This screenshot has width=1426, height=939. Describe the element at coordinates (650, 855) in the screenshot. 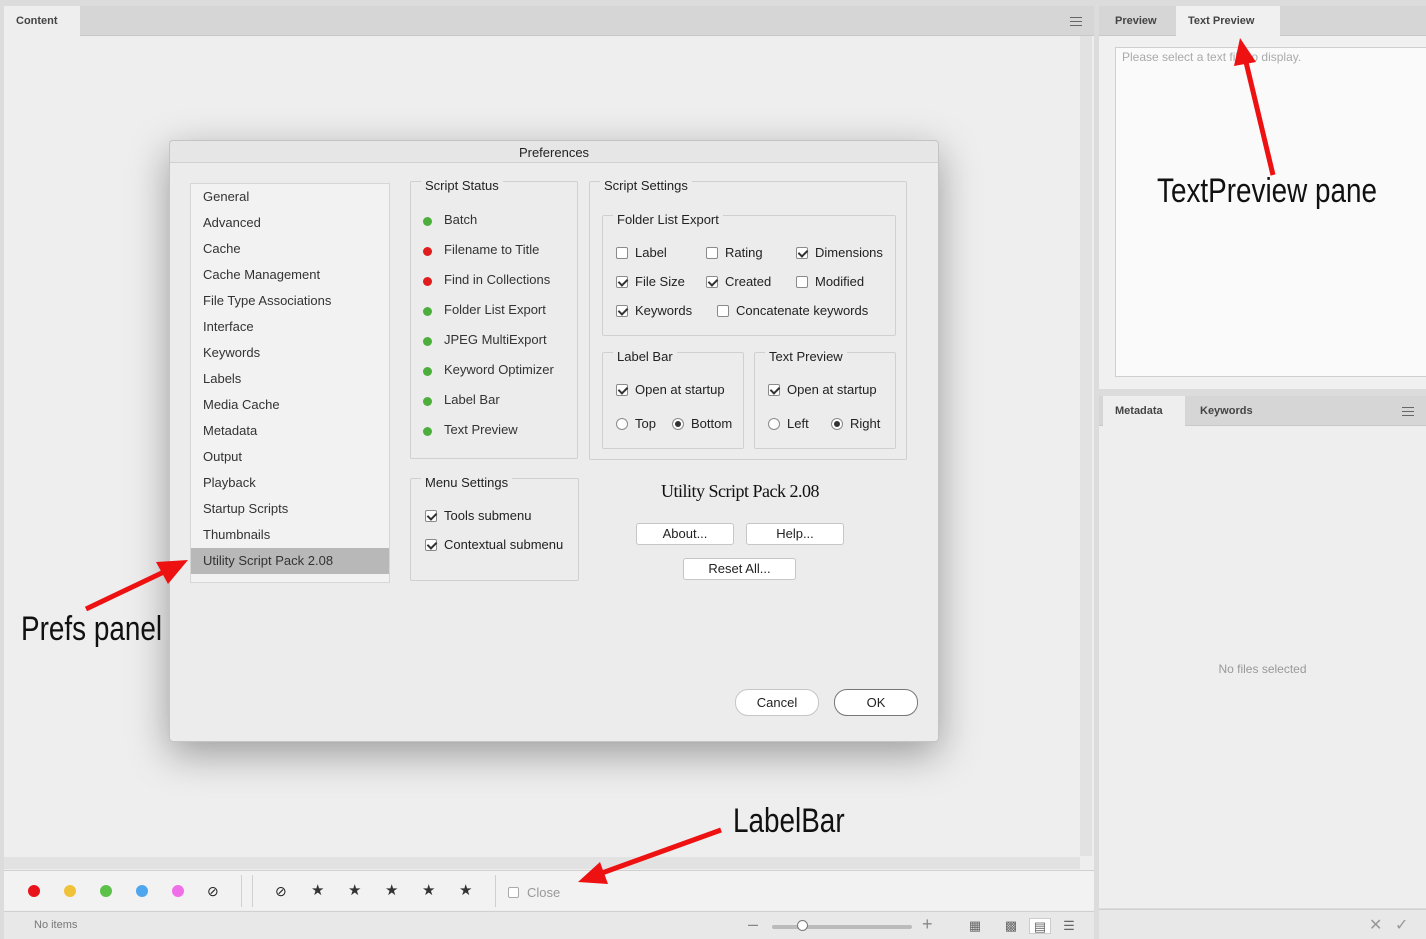

I see `labelbar-arrow` at that location.